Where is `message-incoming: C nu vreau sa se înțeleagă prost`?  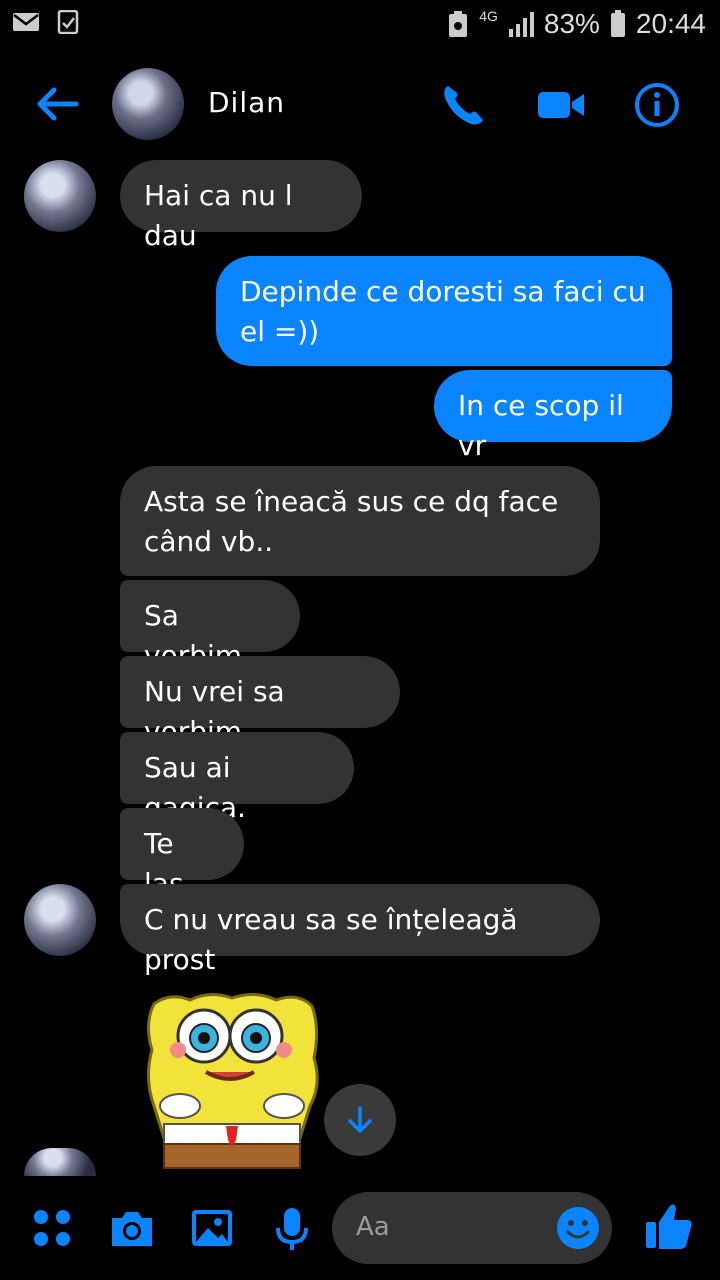 message-incoming: C nu vreau sa se înțeleagă prost is located at coordinates (360, 930).